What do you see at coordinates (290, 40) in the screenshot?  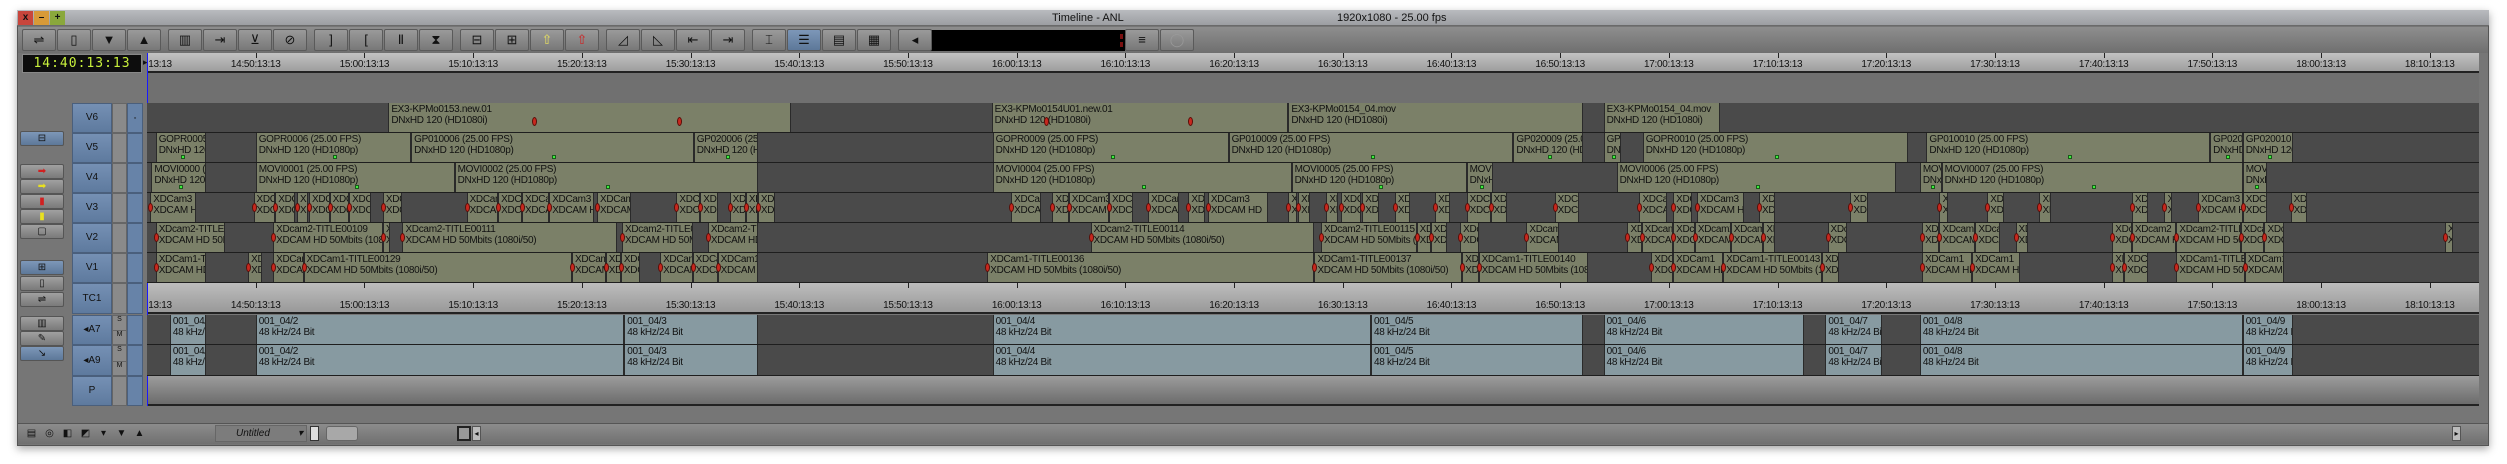 I see `no-entry-button: ⊘` at bounding box center [290, 40].